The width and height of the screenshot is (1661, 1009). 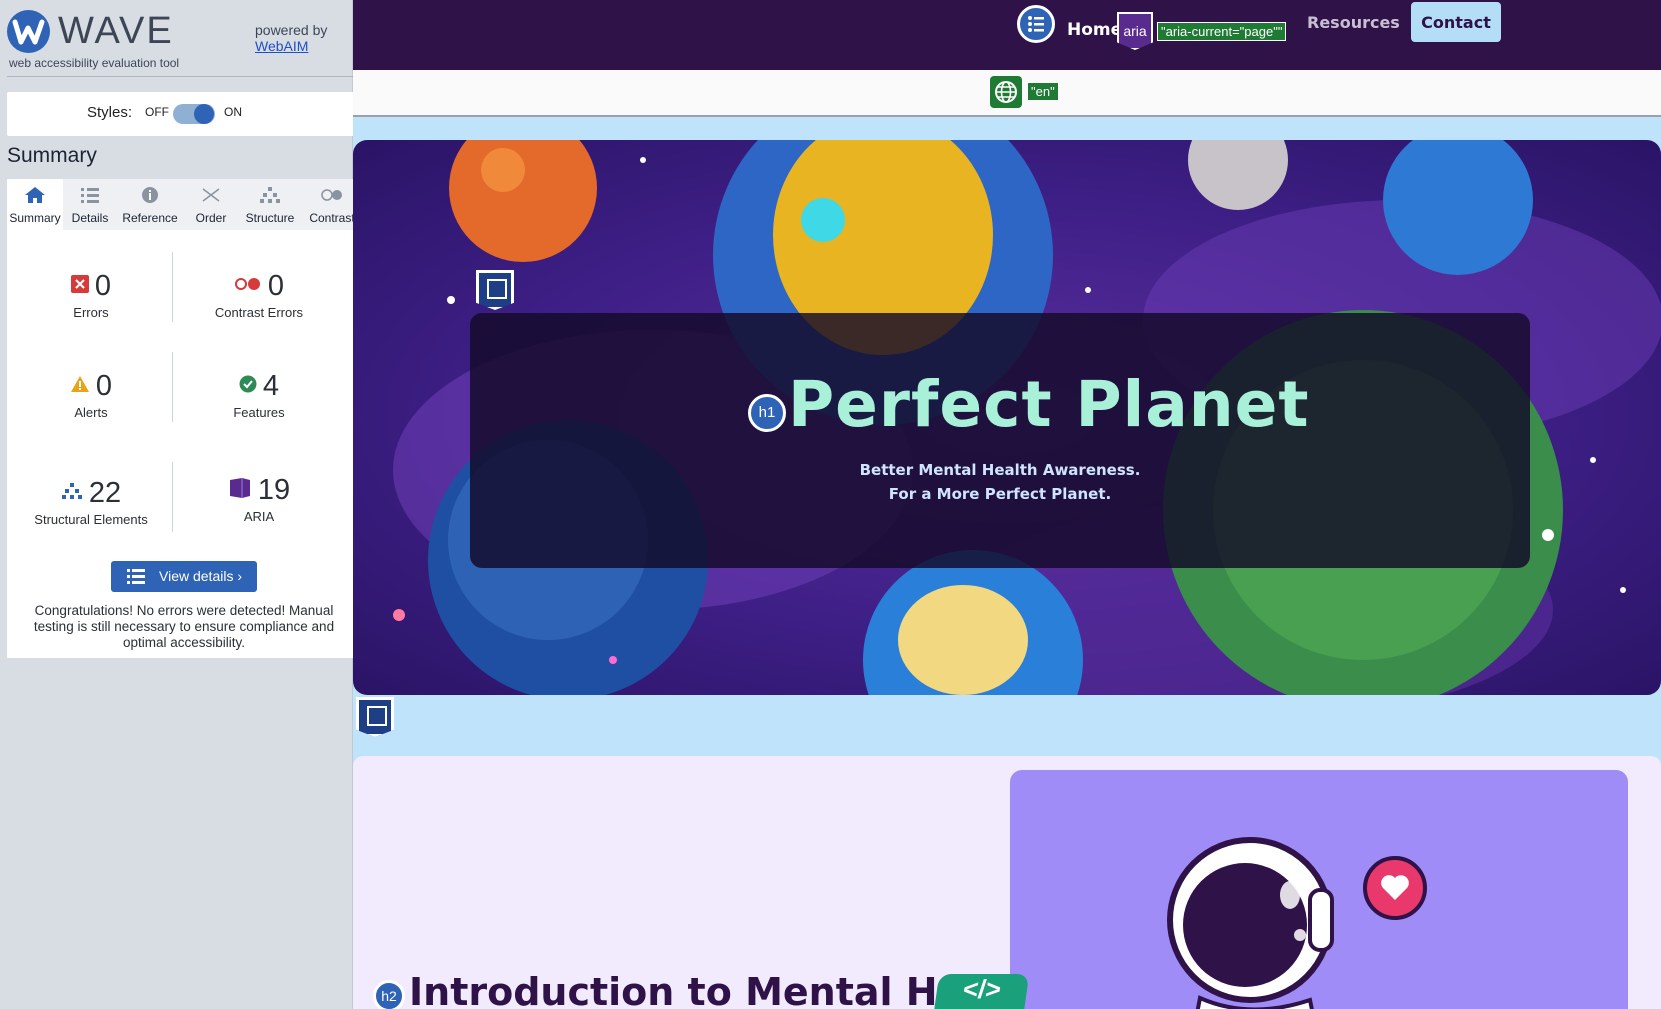 What do you see at coordinates (715, 989) in the screenshot?
I see `intro-heading: Introduction to Mental Healt` at bounding box center [715, 989].